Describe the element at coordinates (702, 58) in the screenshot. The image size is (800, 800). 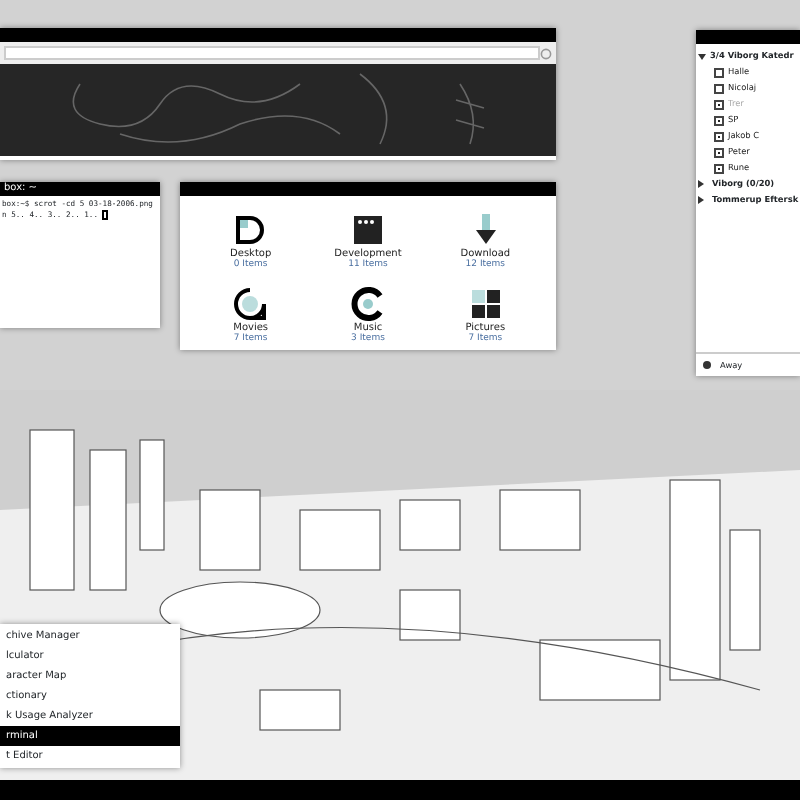
I see `collapse-arrow-icon` at that location.